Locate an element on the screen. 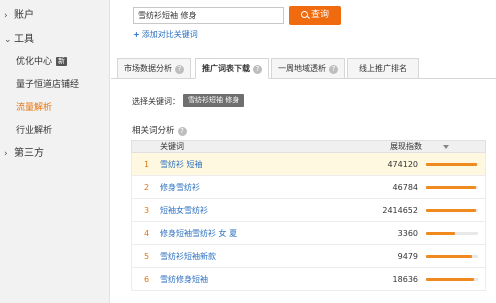 This screenshot has width=496, height=303. add-compare-keyword-link: + 添加对比关键词 is located at coordinates (165, 34).